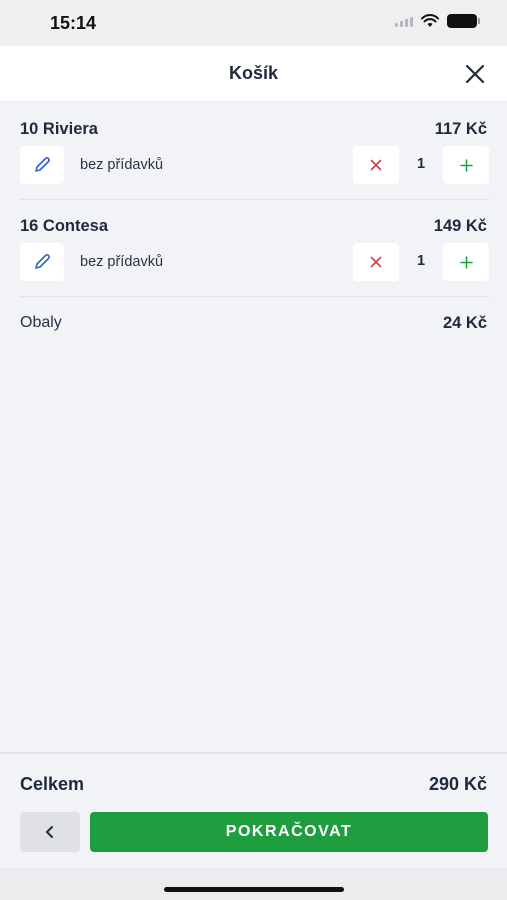 The height and width of the screenshot is (900, 507). Describe the element at coordinates (460, 129) in the screenshot. I see `item-price: 117 Kč` at that location.